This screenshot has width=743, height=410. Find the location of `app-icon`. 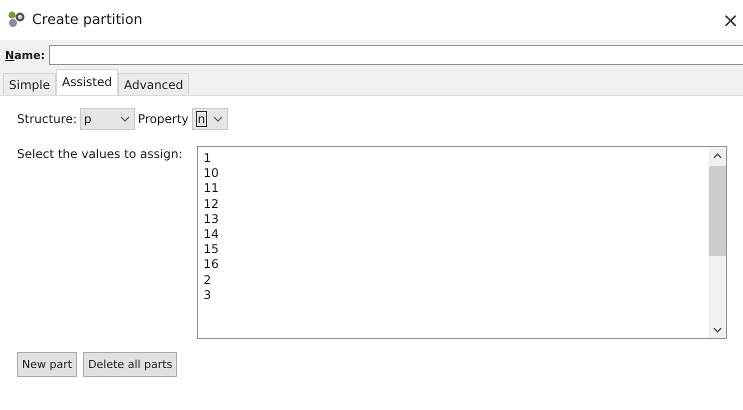

app-icon is located at coordinates (16, 20).